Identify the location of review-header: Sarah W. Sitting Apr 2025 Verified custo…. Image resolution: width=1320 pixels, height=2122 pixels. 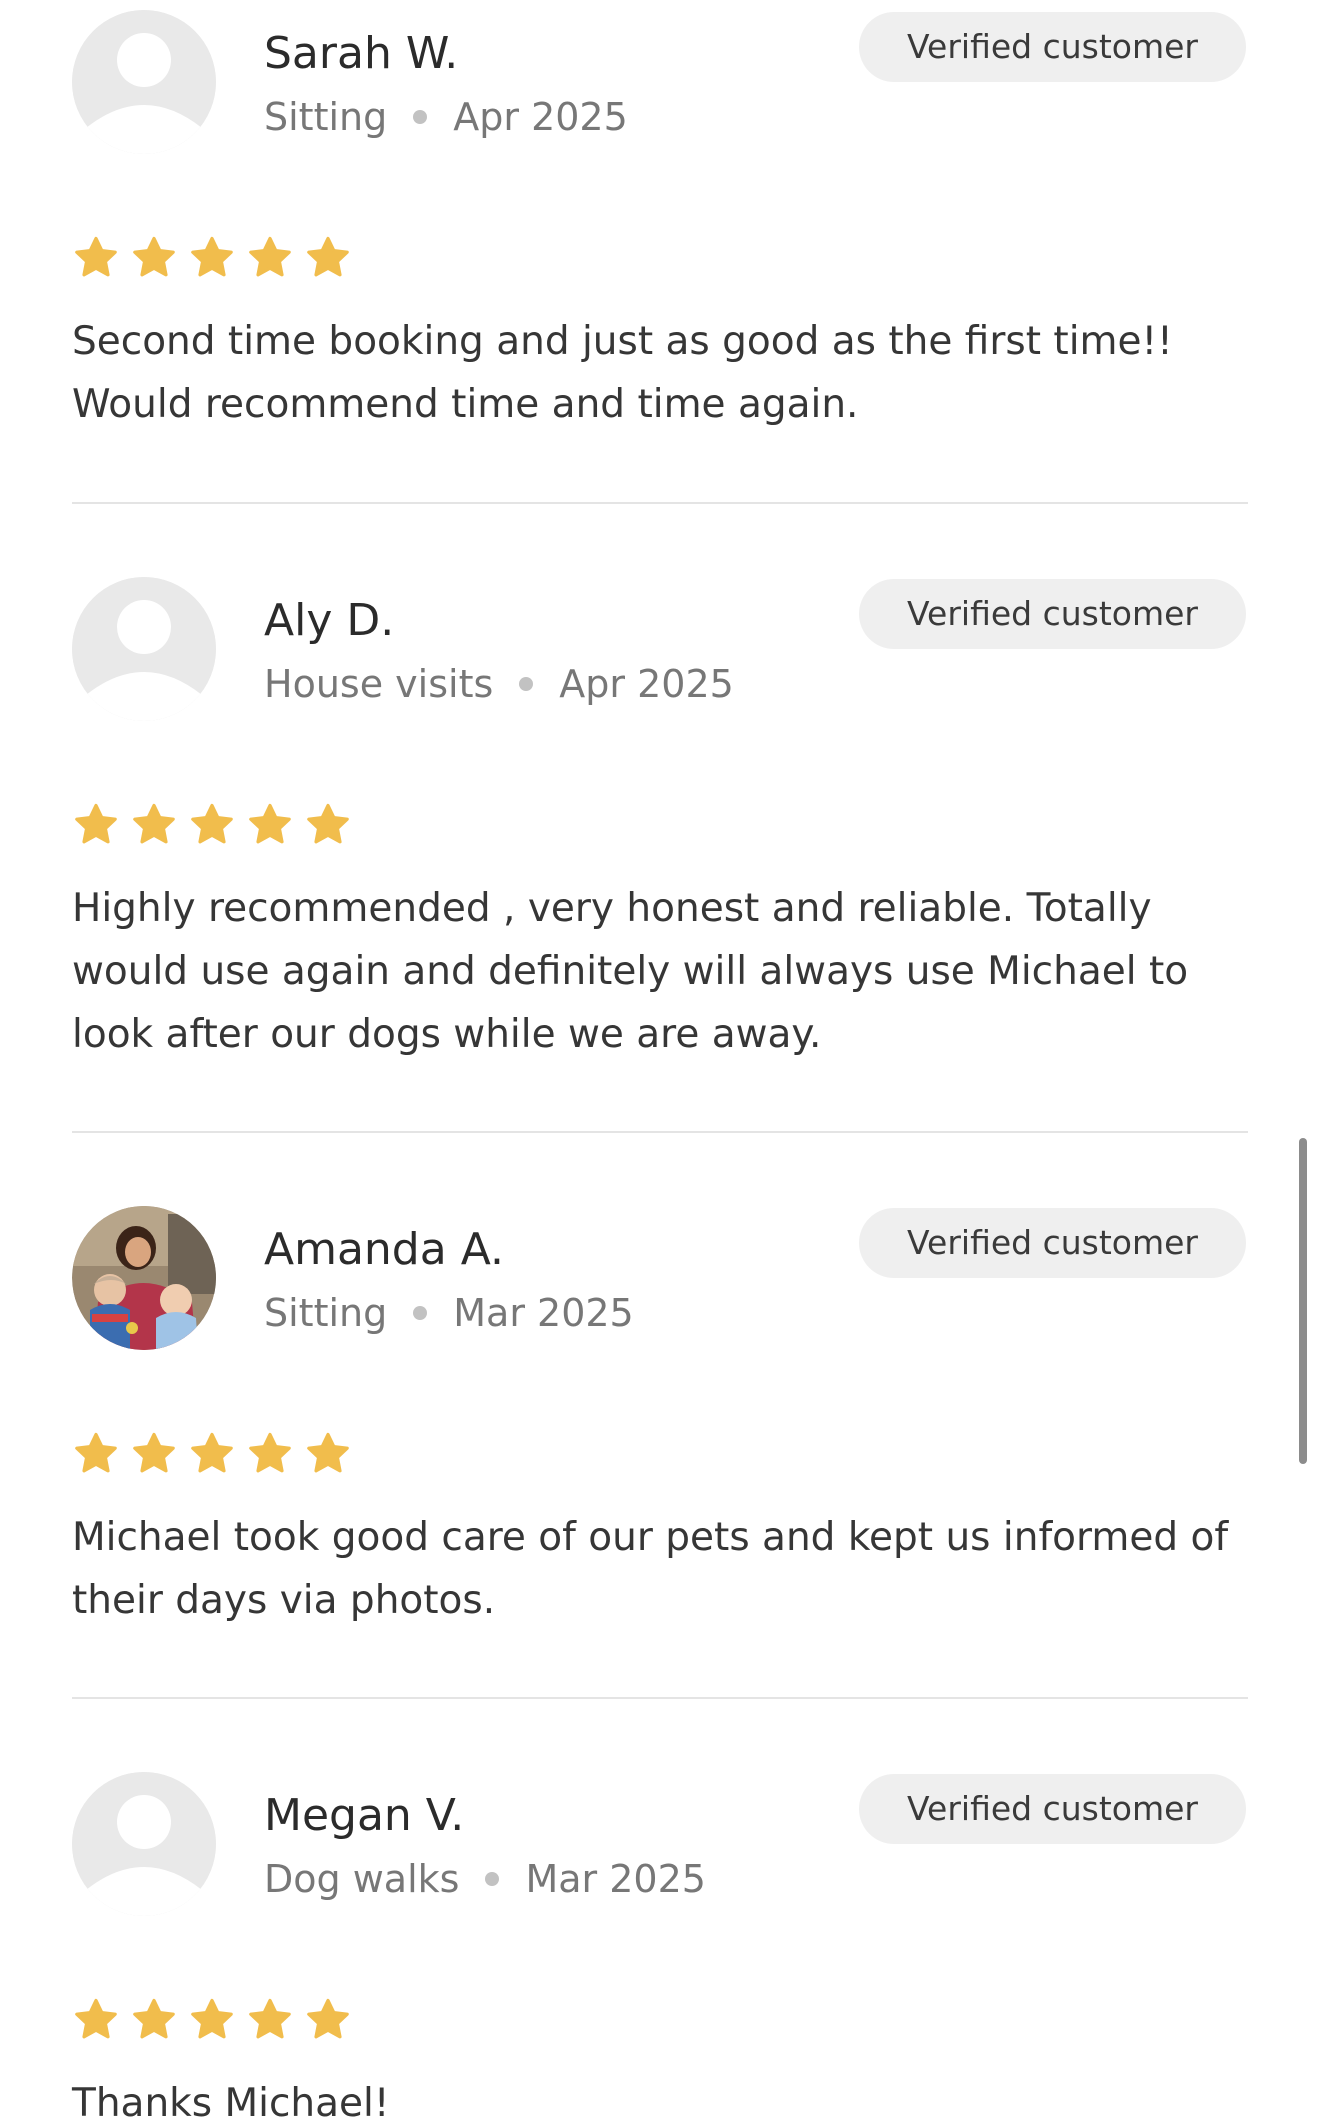
(660, 83).